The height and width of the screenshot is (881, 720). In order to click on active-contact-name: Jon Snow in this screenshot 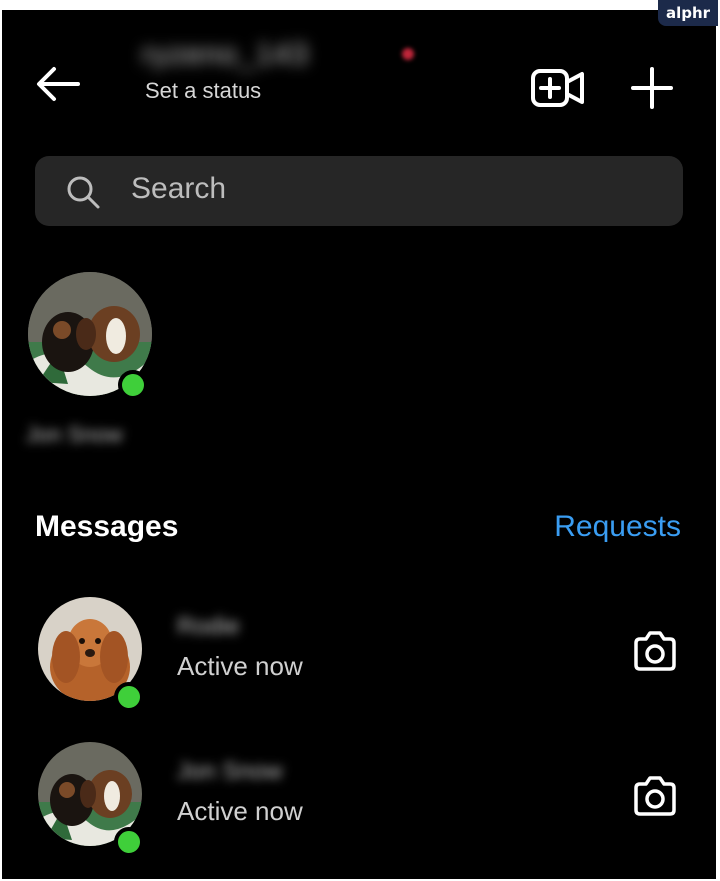, I will do `click(74, 434)`.